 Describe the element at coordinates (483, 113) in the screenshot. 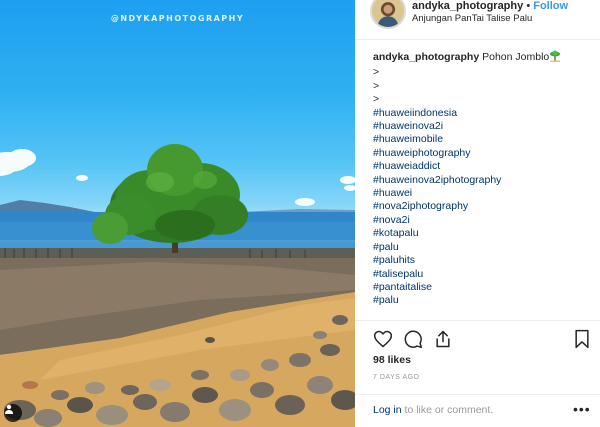

I see `hashtag-link: #huaweiindonesia` at that location.